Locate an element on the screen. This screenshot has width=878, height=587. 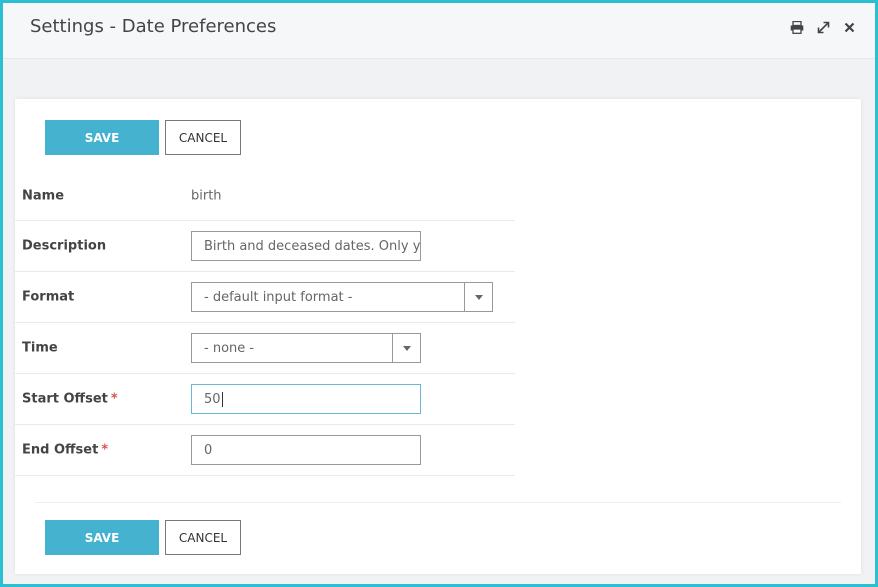
time-label: Time is located at coordinates (40, 348).